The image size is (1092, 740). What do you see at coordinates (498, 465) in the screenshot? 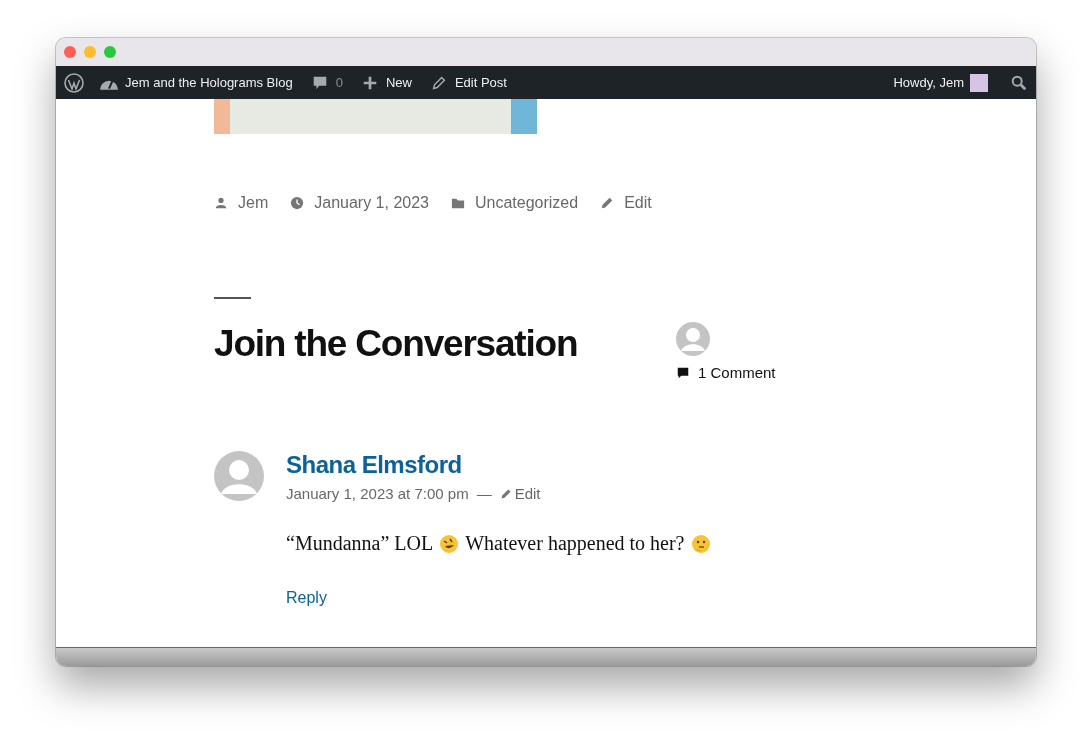
I see `comment-author-link: Shana Elmsford` at bounding box center [498, 465].